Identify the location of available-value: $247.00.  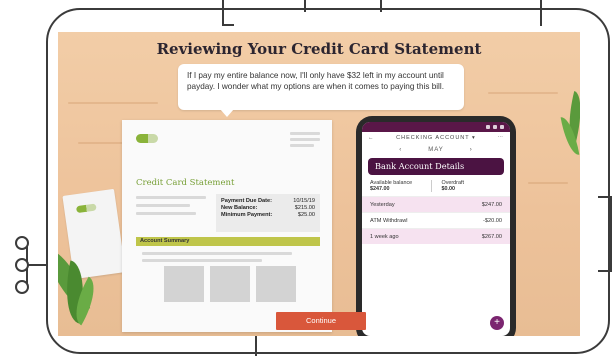
(380, 189).